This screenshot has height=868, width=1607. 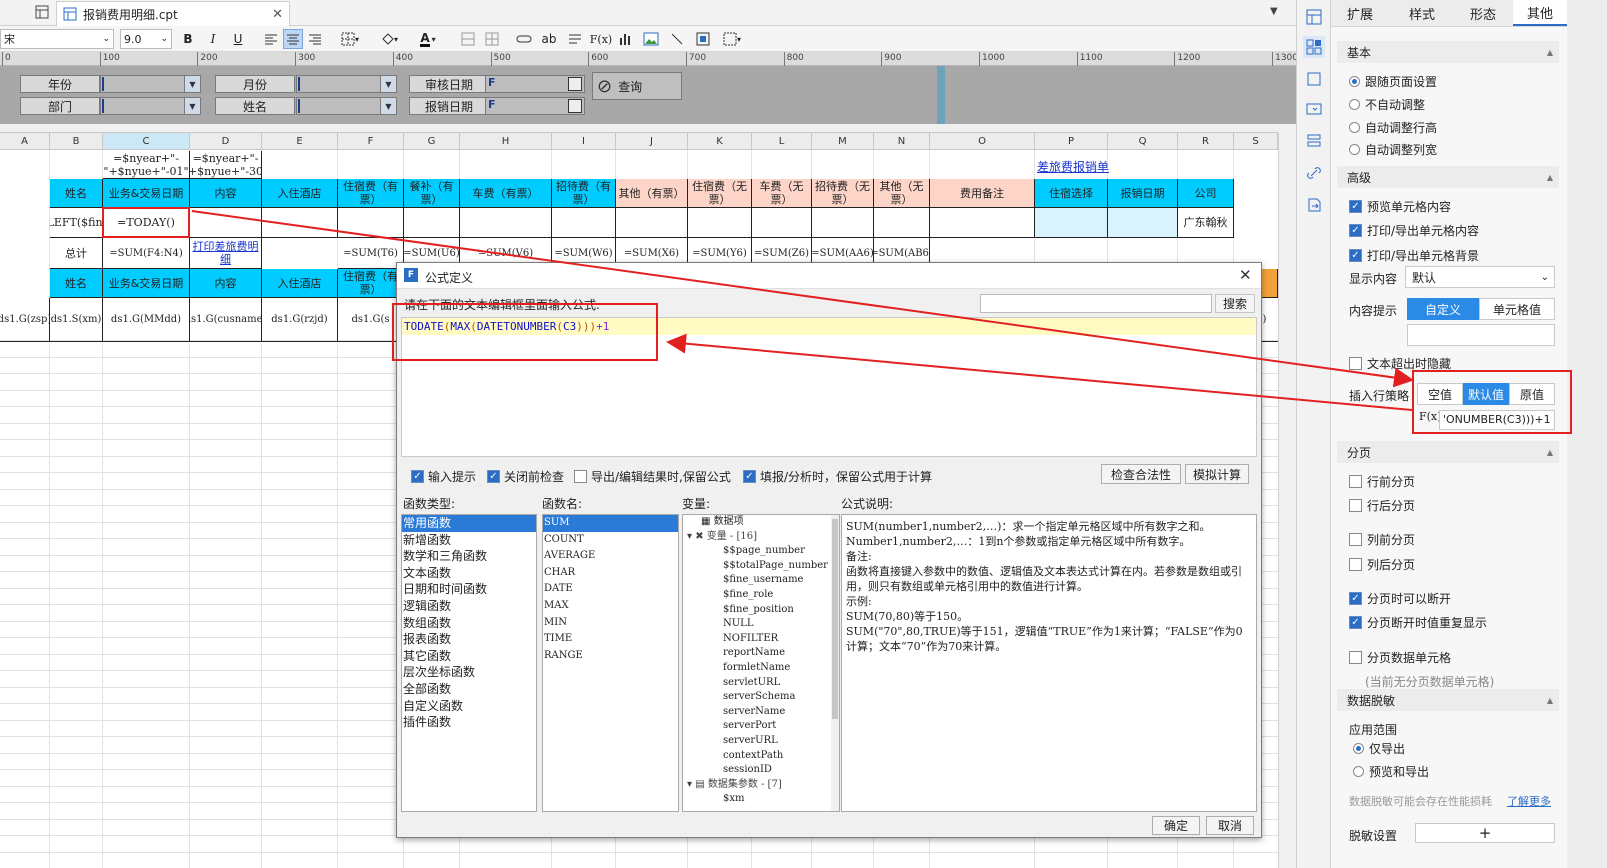 I want to click on hint-custom-button: 自定义, so click(x=1443, y=309).